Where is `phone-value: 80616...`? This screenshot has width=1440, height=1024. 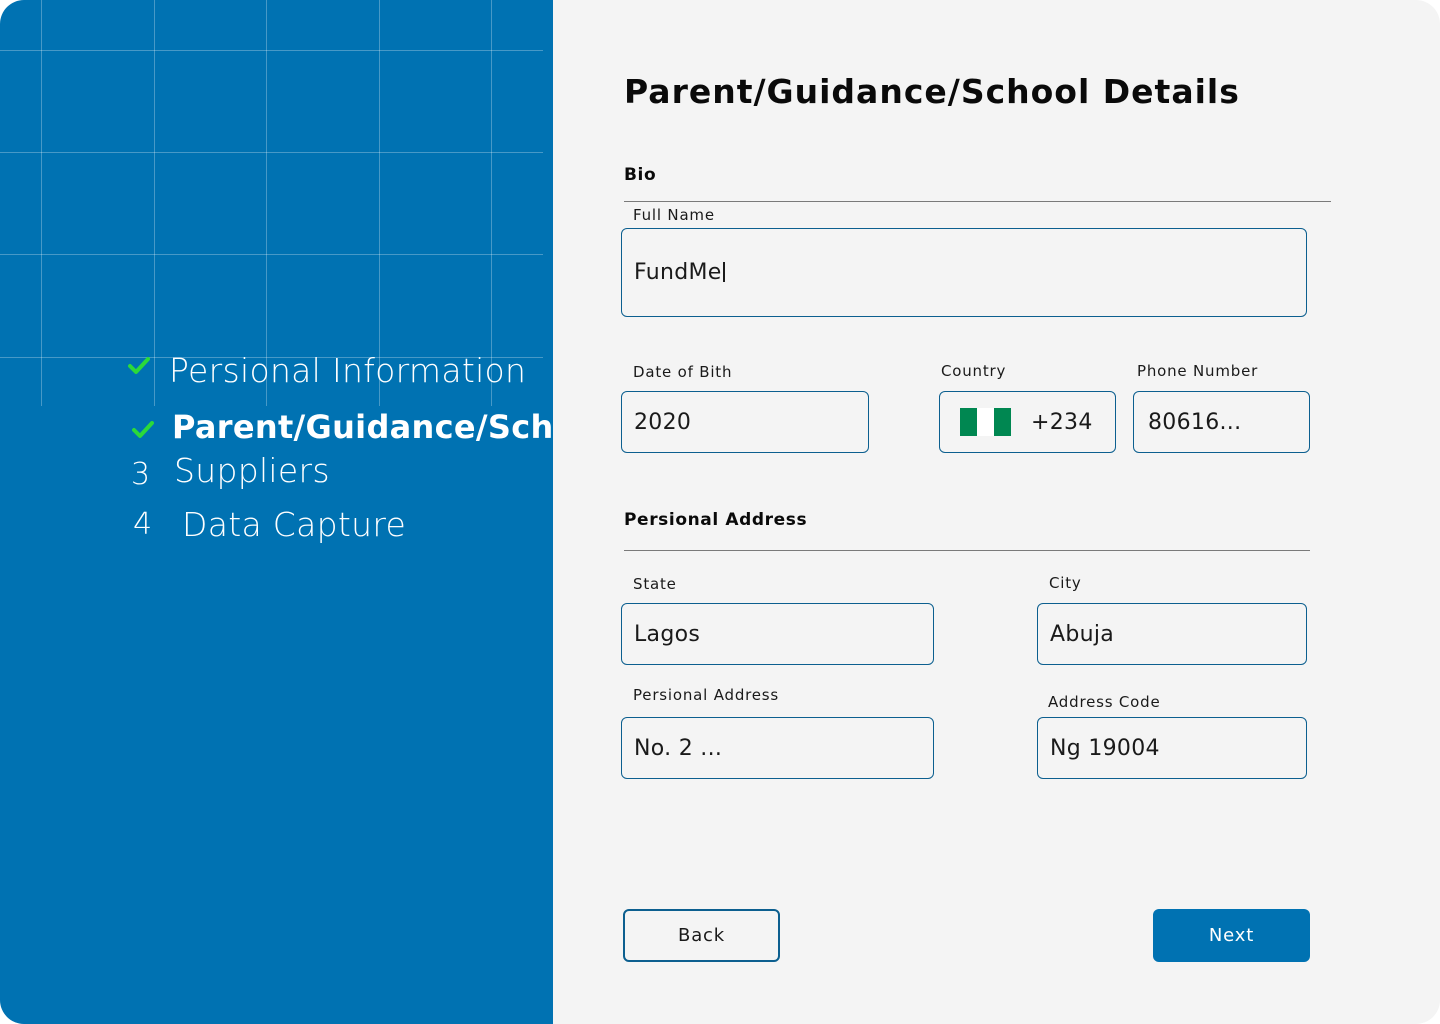 phone-value: 80616... is located at coordinates (1195, 422).